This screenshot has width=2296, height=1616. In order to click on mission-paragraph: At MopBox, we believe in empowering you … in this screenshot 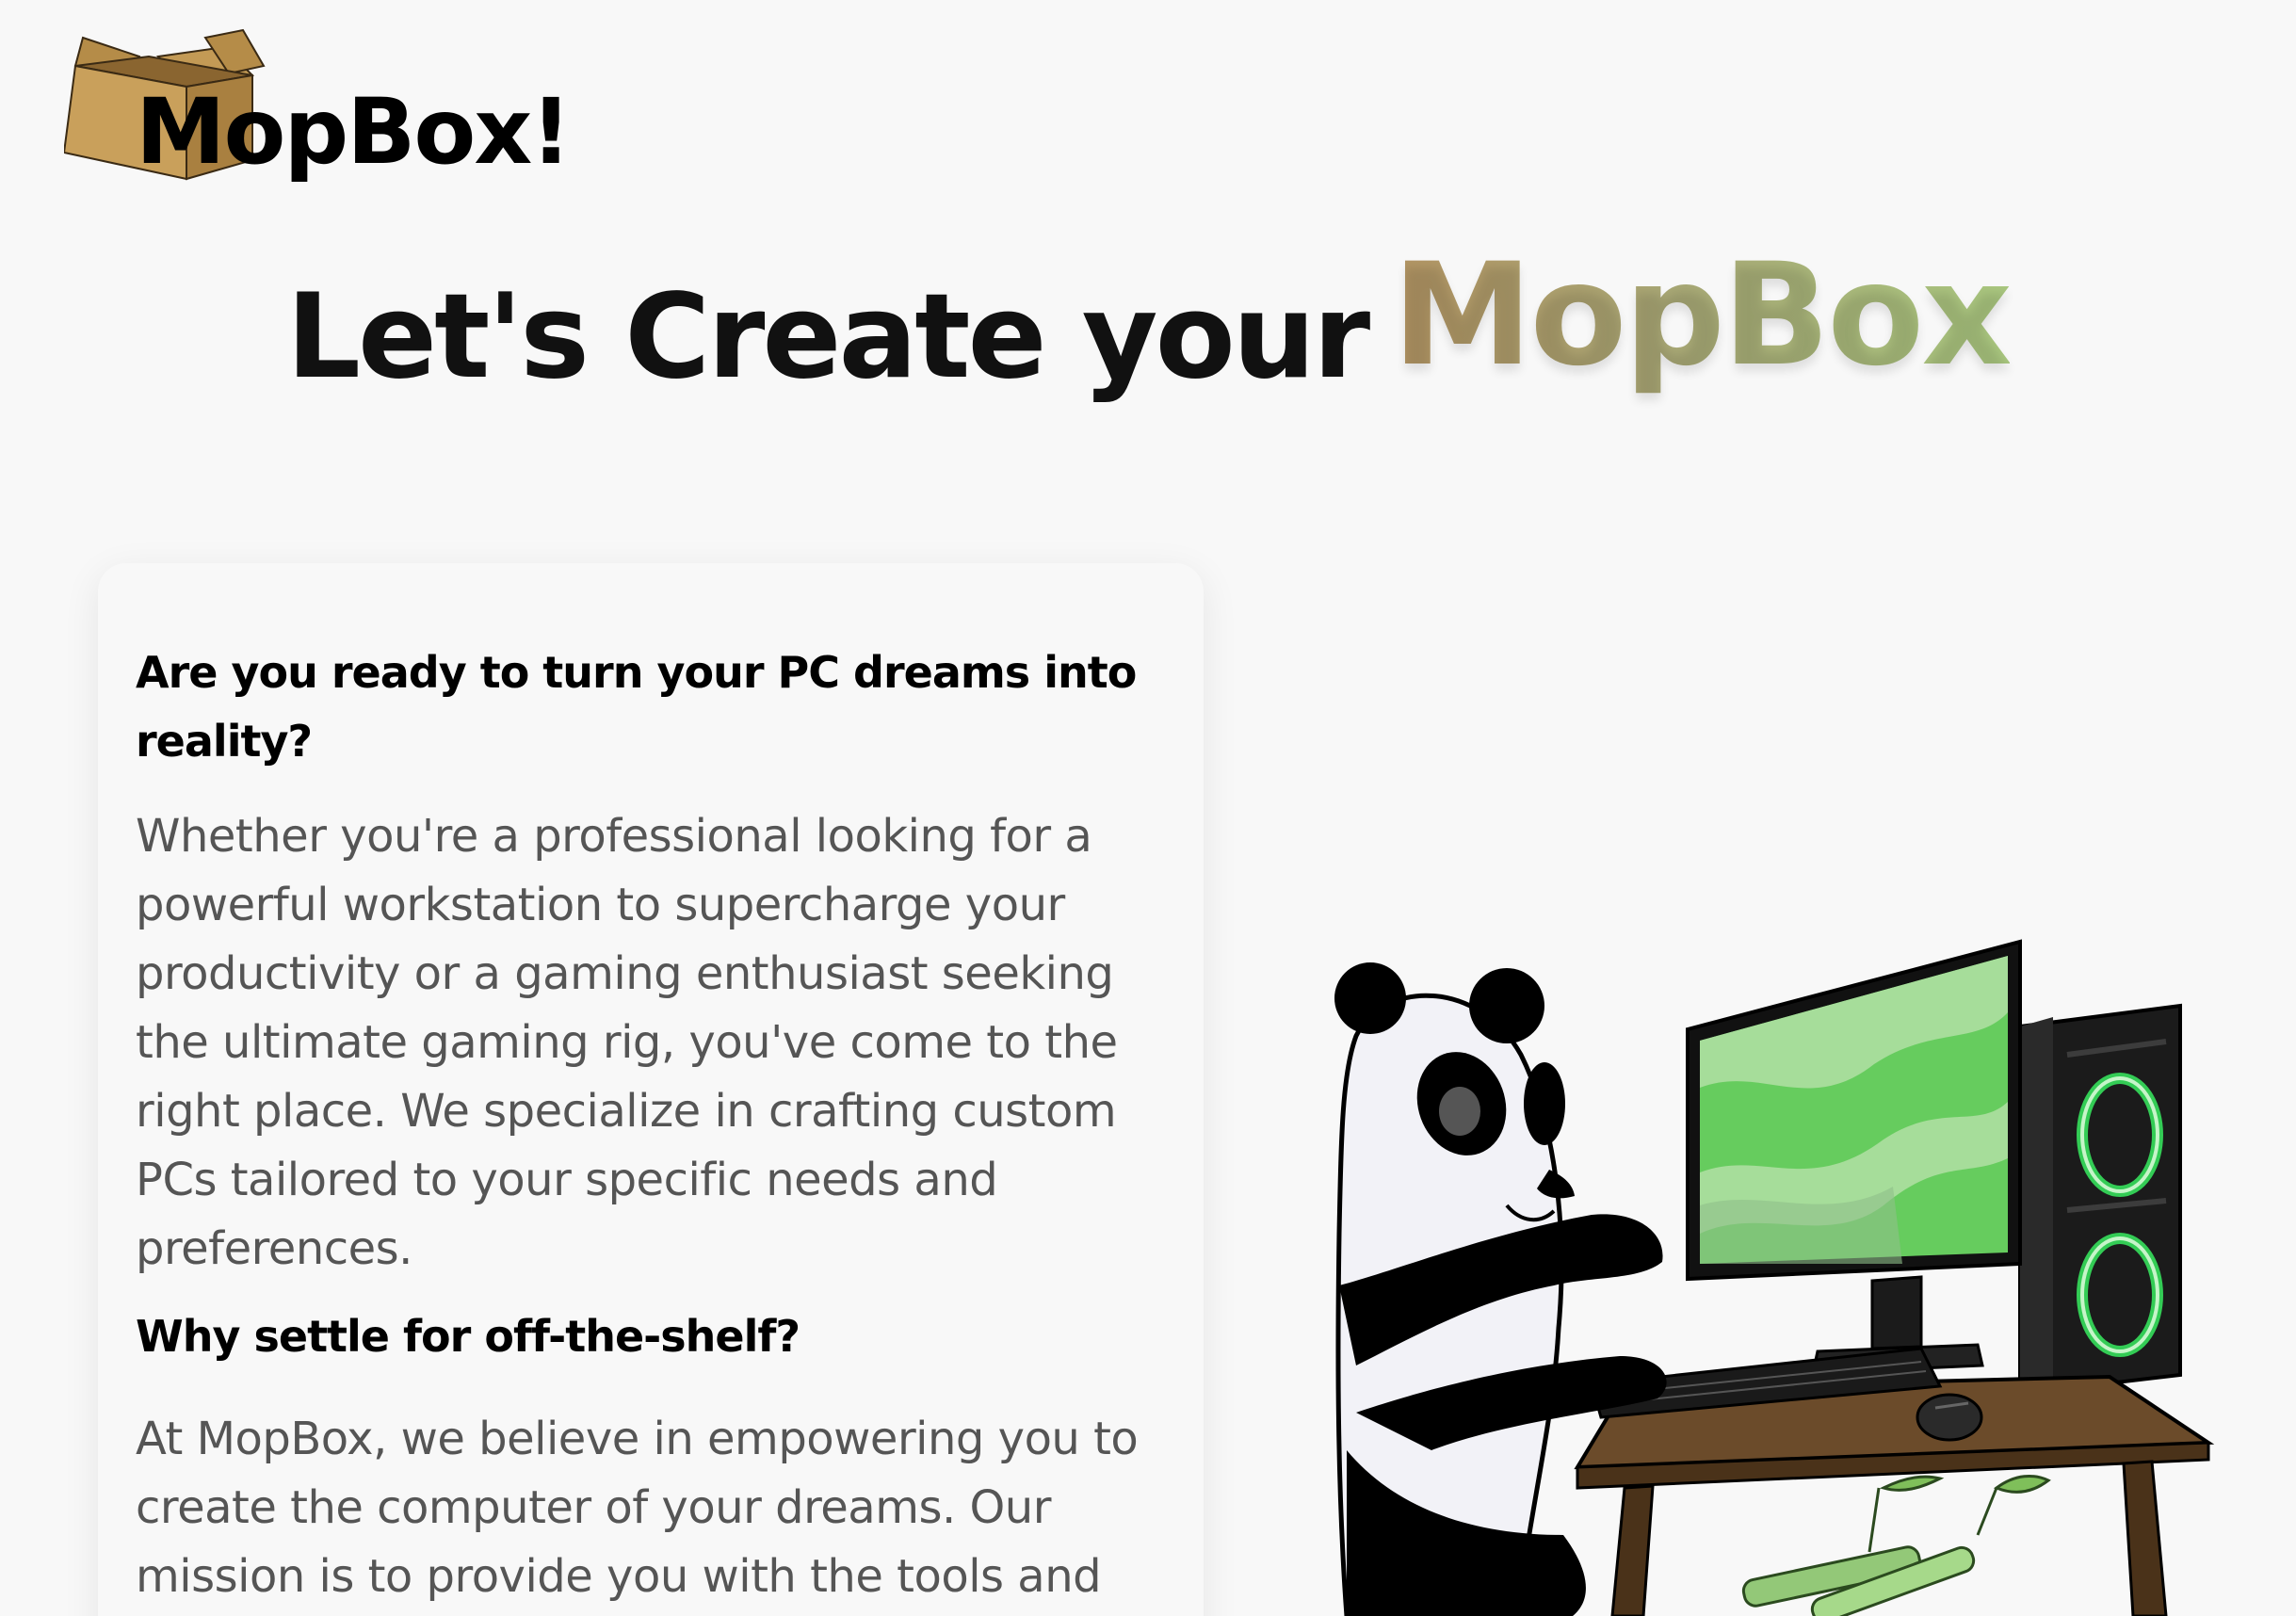, I will do `click(637, 1508)`.